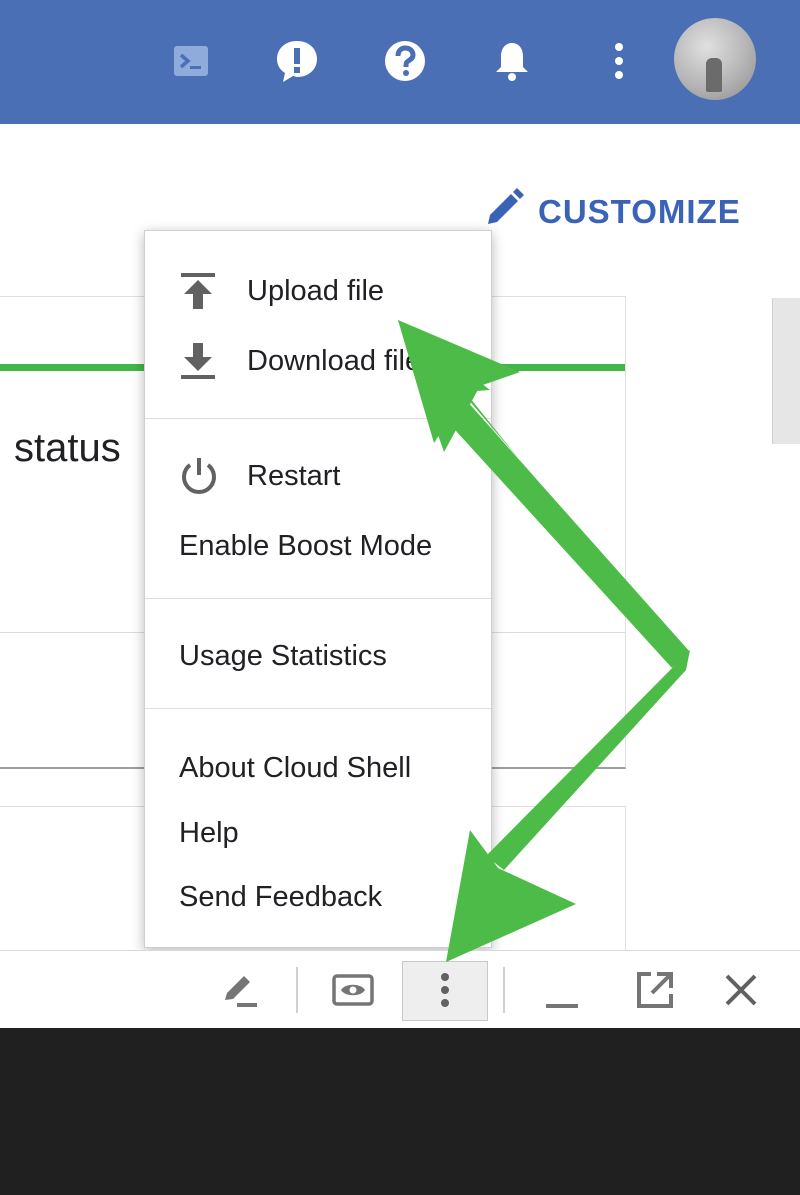 This screenshot has width=800, height=1195. What do you see at coordinates (400, 1111) in the screenshot?
I see `terminal-pane` at bounding box center [400, 1111].